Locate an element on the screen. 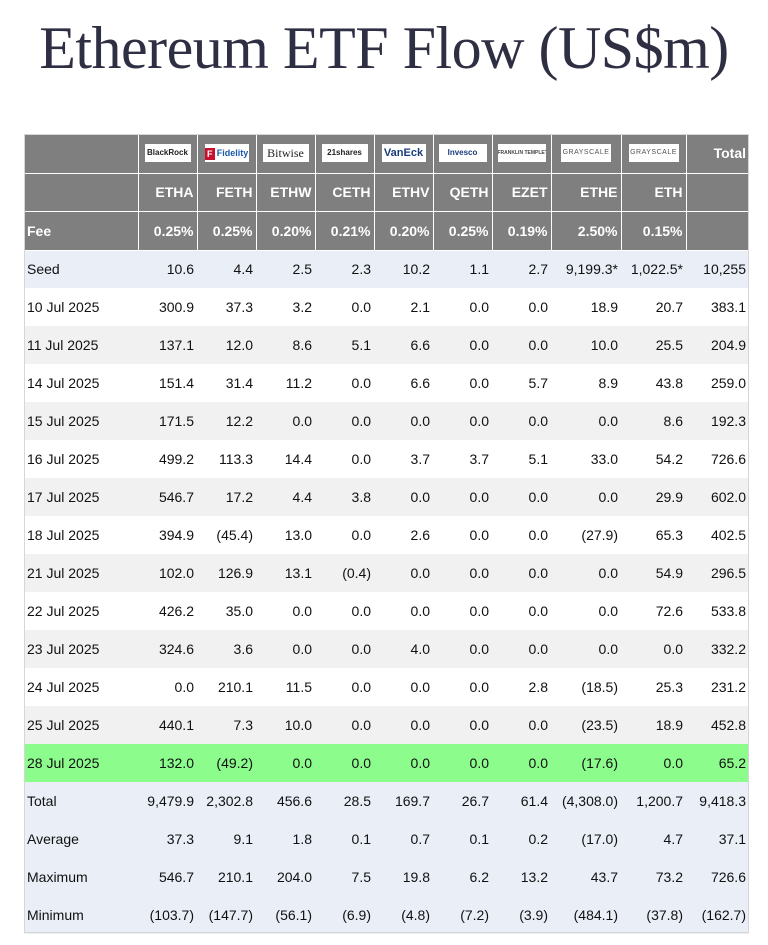 The image size is (768, 945). row-label: Total is located at coordinates (81, 801).